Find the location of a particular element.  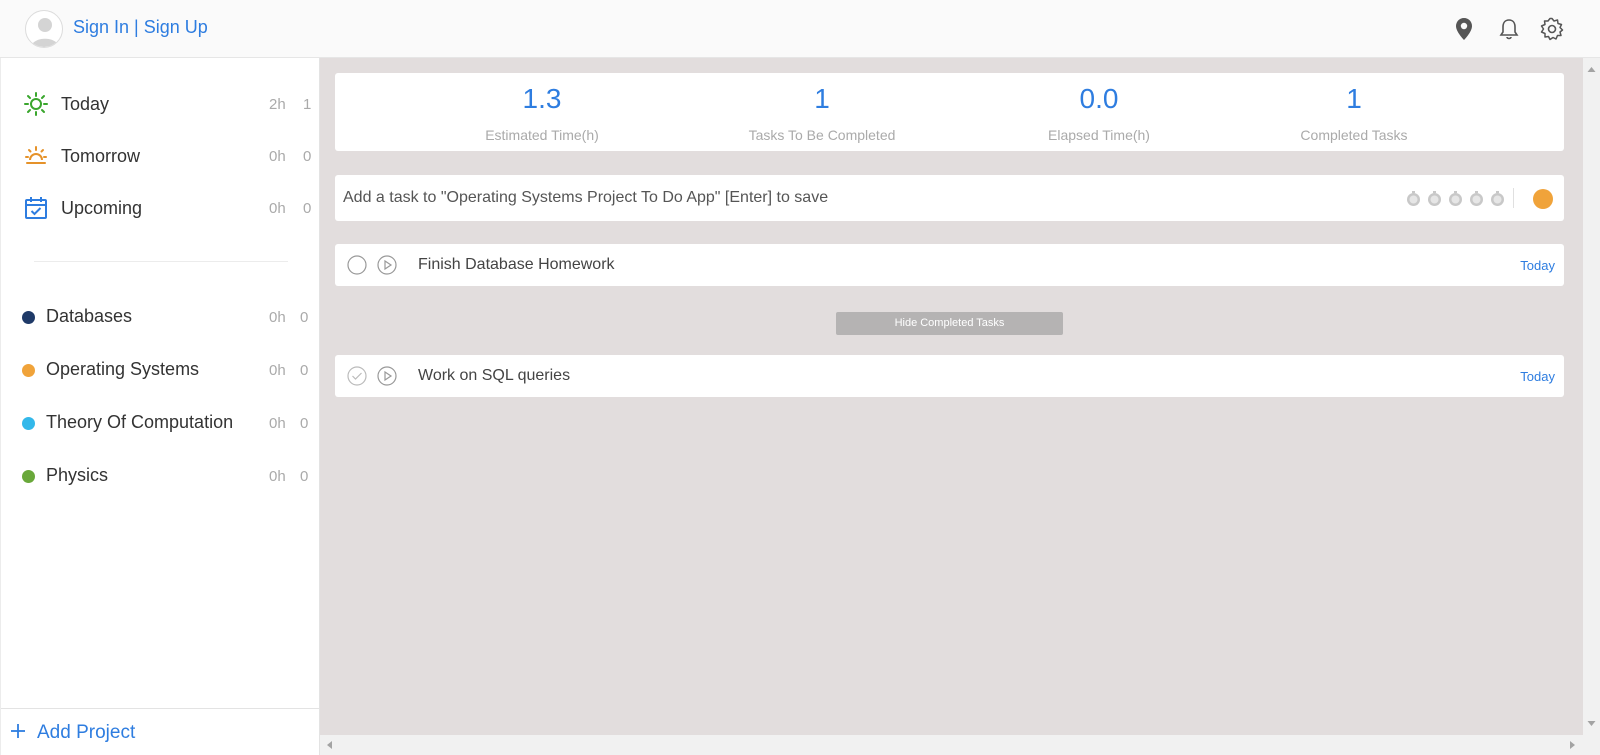

nav-hours: 2h is located at coordinates (277, 104).